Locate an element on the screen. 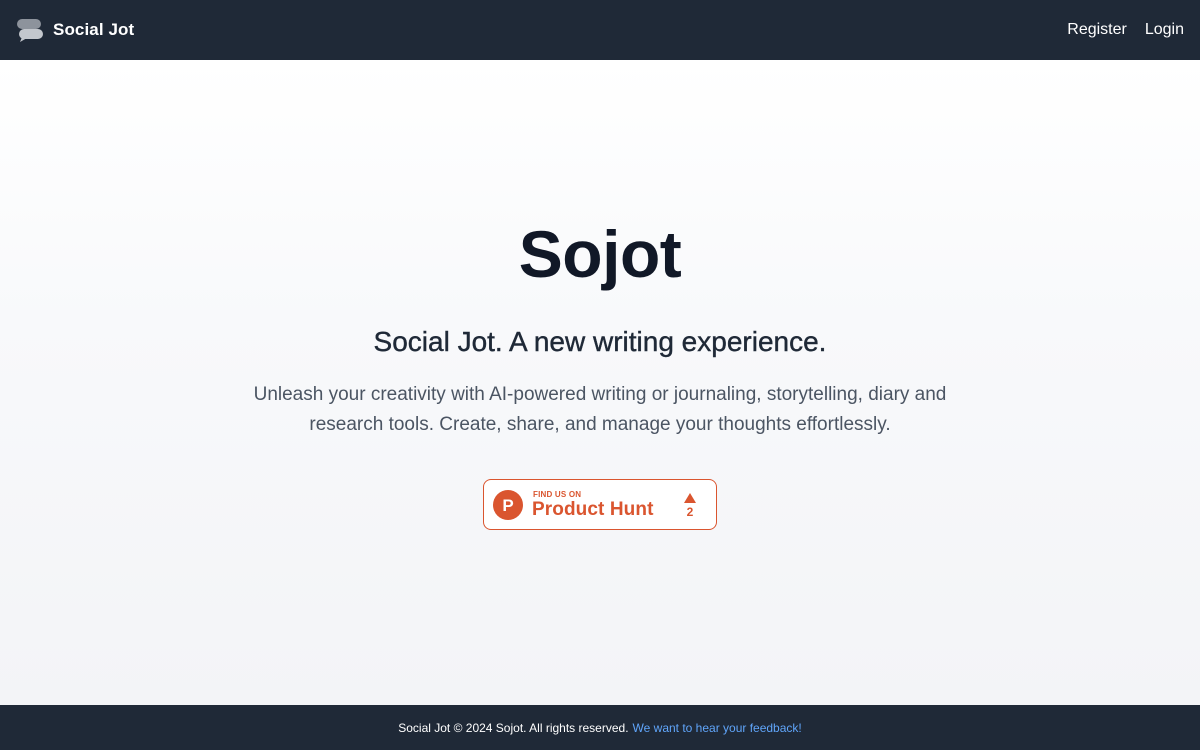  product-hunt-logo-icon: P is located at coordinates (508, 505).